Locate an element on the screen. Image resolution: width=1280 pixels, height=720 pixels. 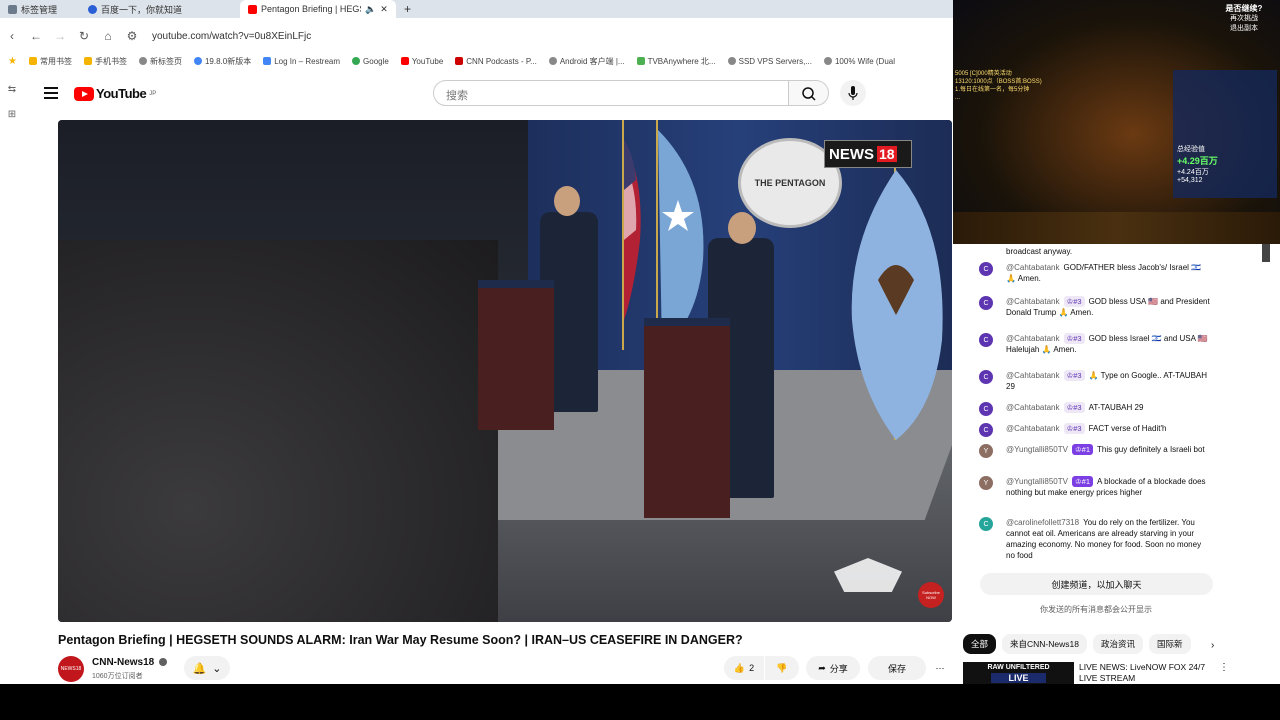
black-bottom-strip is located at coordinates (640, 702).